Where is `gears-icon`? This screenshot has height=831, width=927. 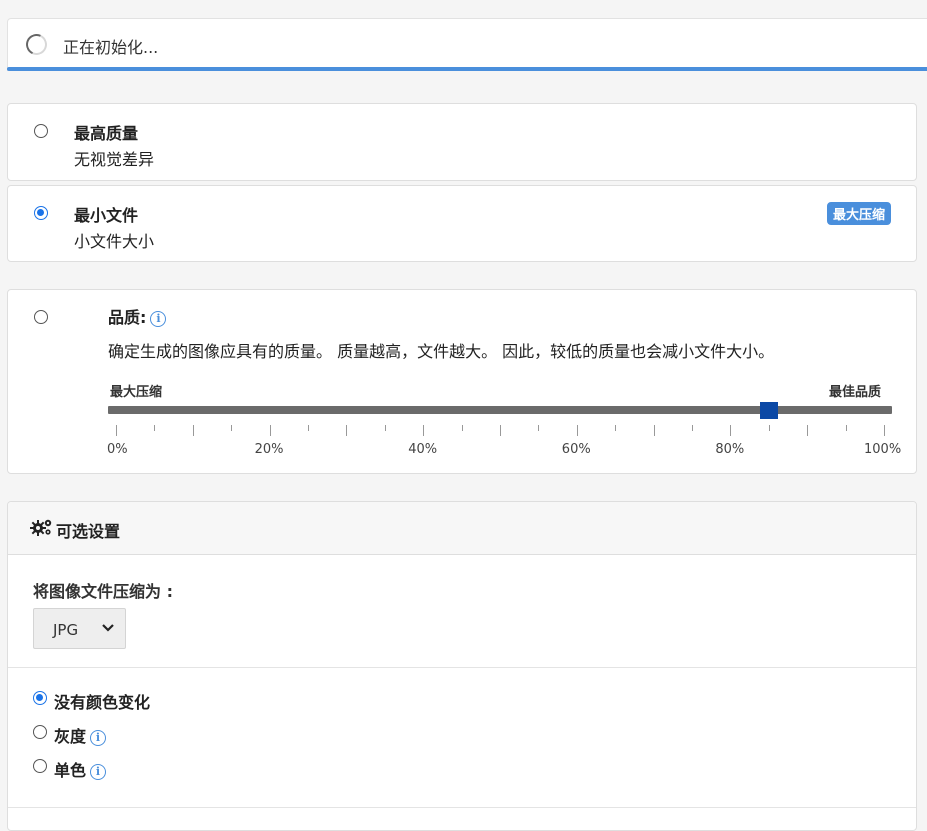 gears-icon is located at coordinates (41, 527).